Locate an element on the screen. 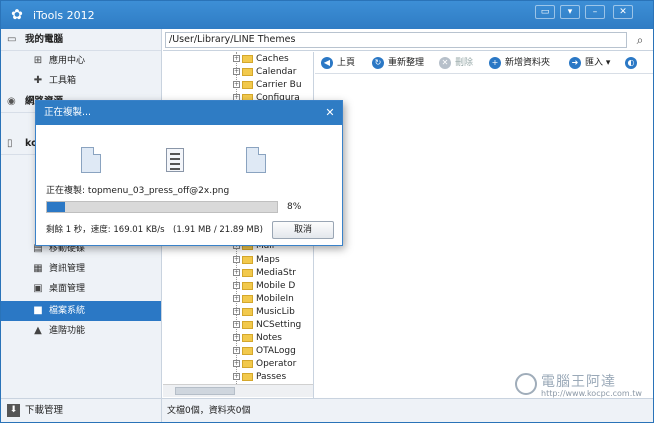 The height and width of the screenshot is (423, 654). tree-item: + Caches is located at coordinates (273, 59).